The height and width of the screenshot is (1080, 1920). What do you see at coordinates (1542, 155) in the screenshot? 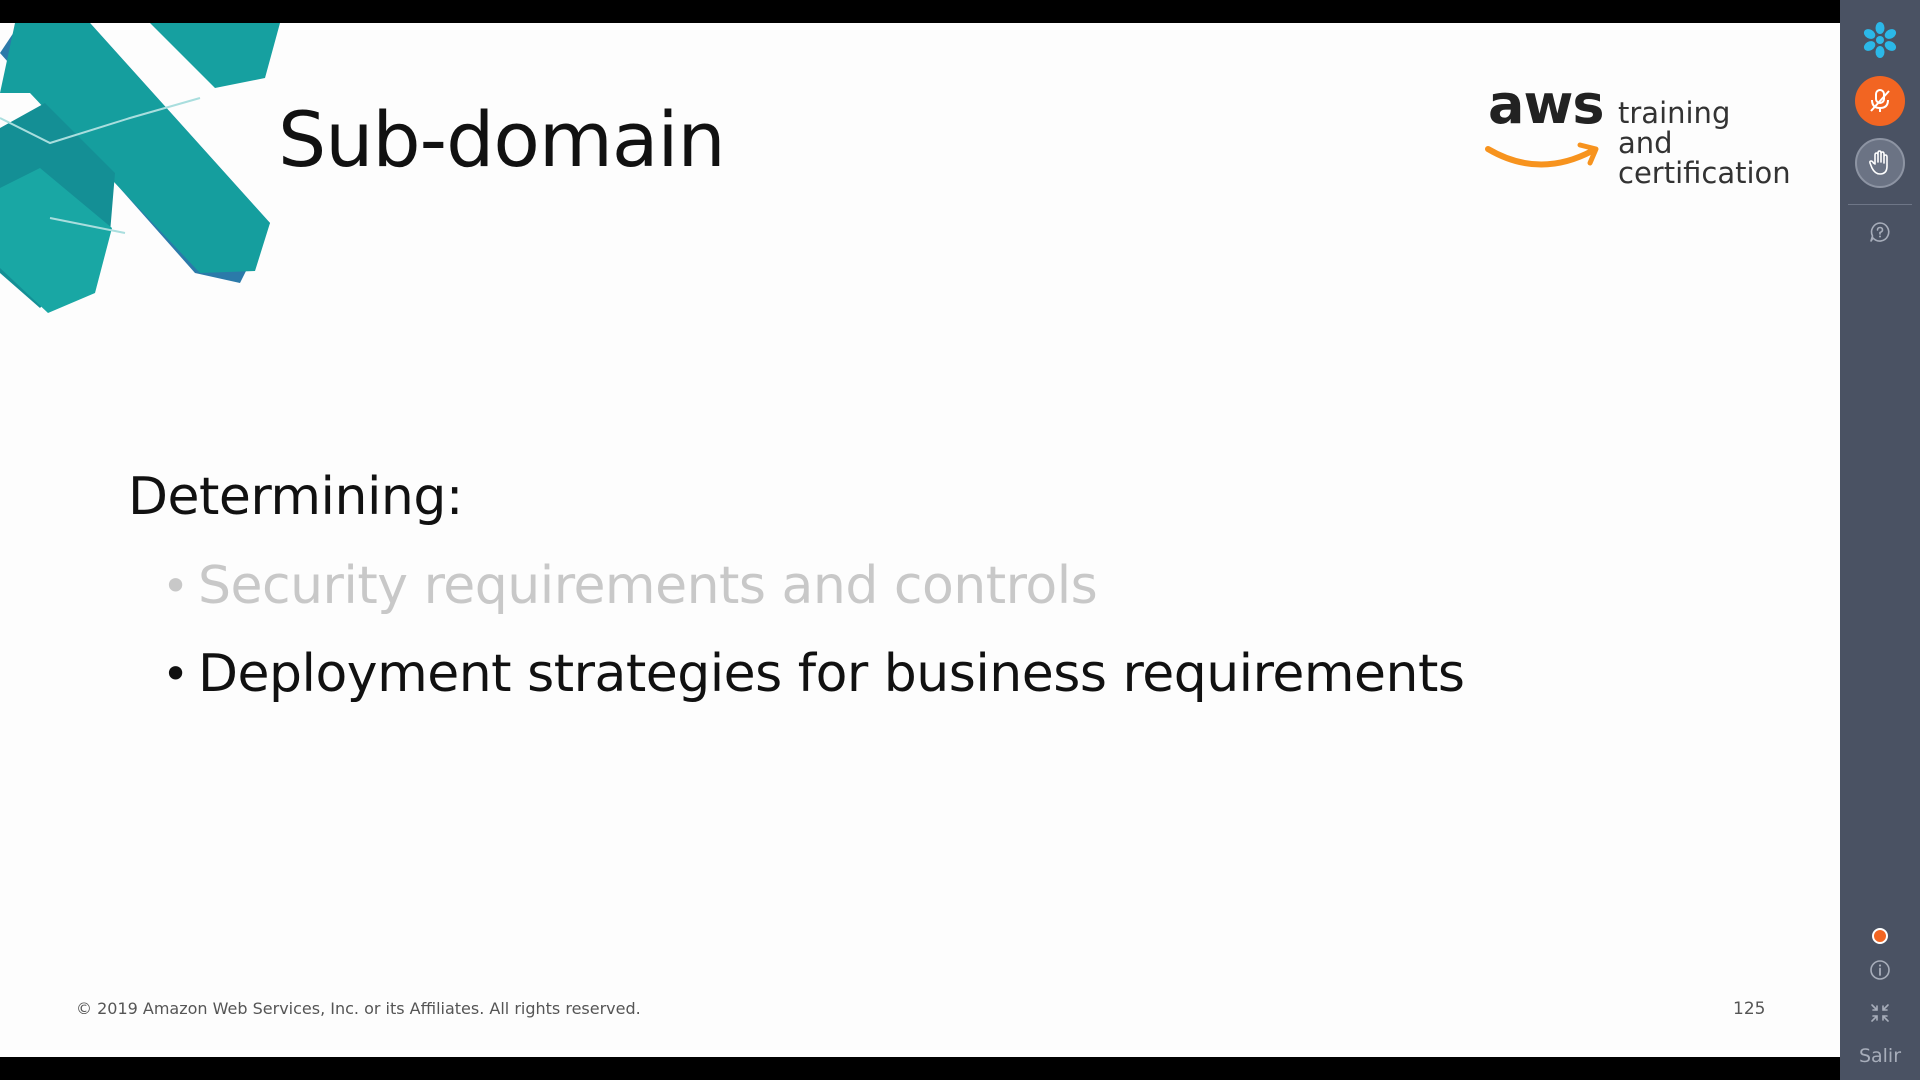
I see `aws-smile-icon` at bounding box center [1542, 155].